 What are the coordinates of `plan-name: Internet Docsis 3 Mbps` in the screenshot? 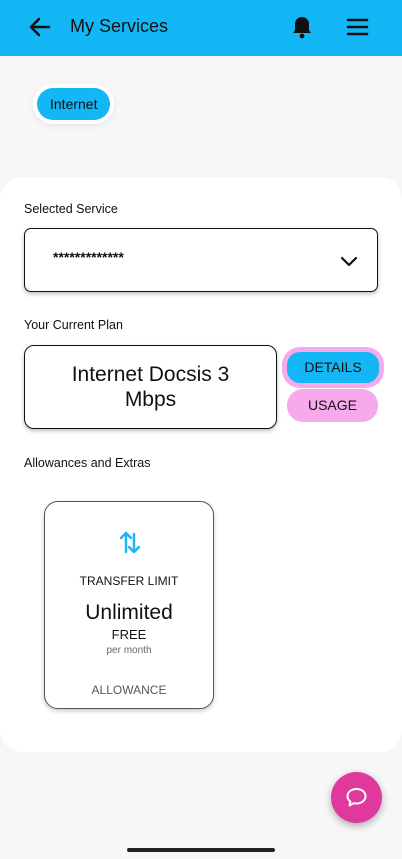 It's located at (150, 387).